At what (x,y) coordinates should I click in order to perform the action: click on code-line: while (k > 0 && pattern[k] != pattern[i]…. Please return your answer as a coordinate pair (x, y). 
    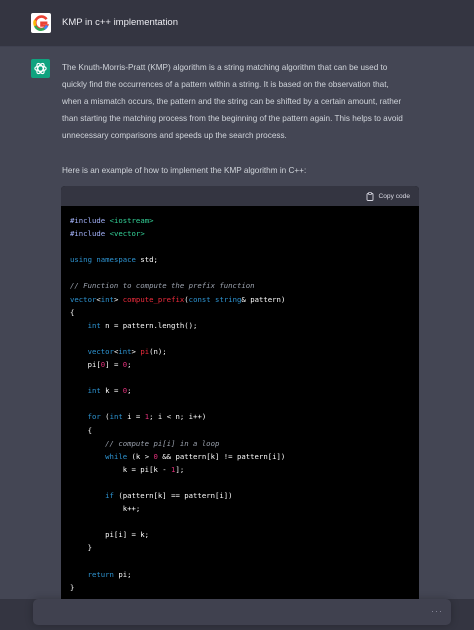
    Looking at the image, I should click on (195, 456).